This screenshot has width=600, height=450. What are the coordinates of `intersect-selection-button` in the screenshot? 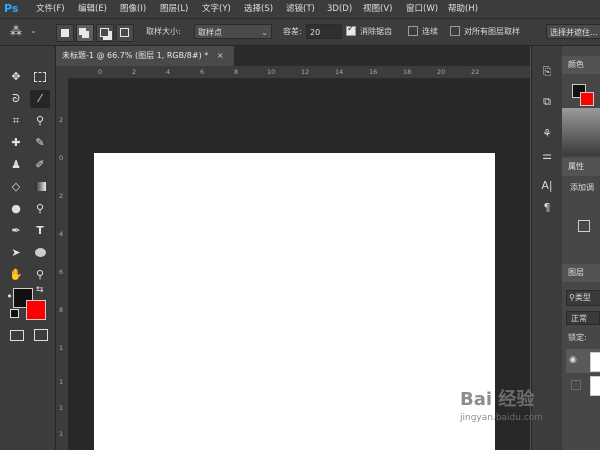 It's located at (125, 33).